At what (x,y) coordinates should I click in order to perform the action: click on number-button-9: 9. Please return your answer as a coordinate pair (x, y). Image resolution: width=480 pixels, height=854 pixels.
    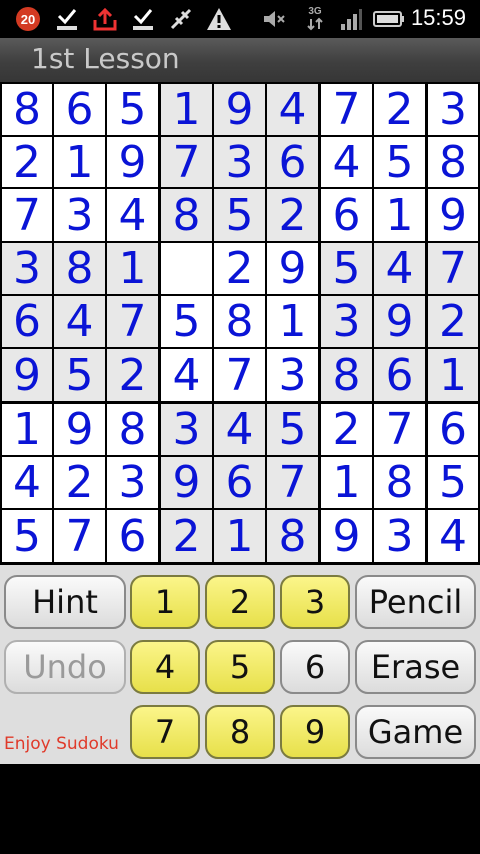
    Looking at the image, I should click on (315, 732).